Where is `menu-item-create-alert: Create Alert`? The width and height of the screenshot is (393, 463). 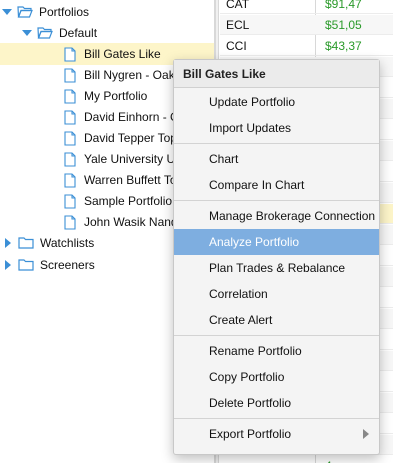 menu-item-create-alert: Create Alert is located at coordinates (276, 320).